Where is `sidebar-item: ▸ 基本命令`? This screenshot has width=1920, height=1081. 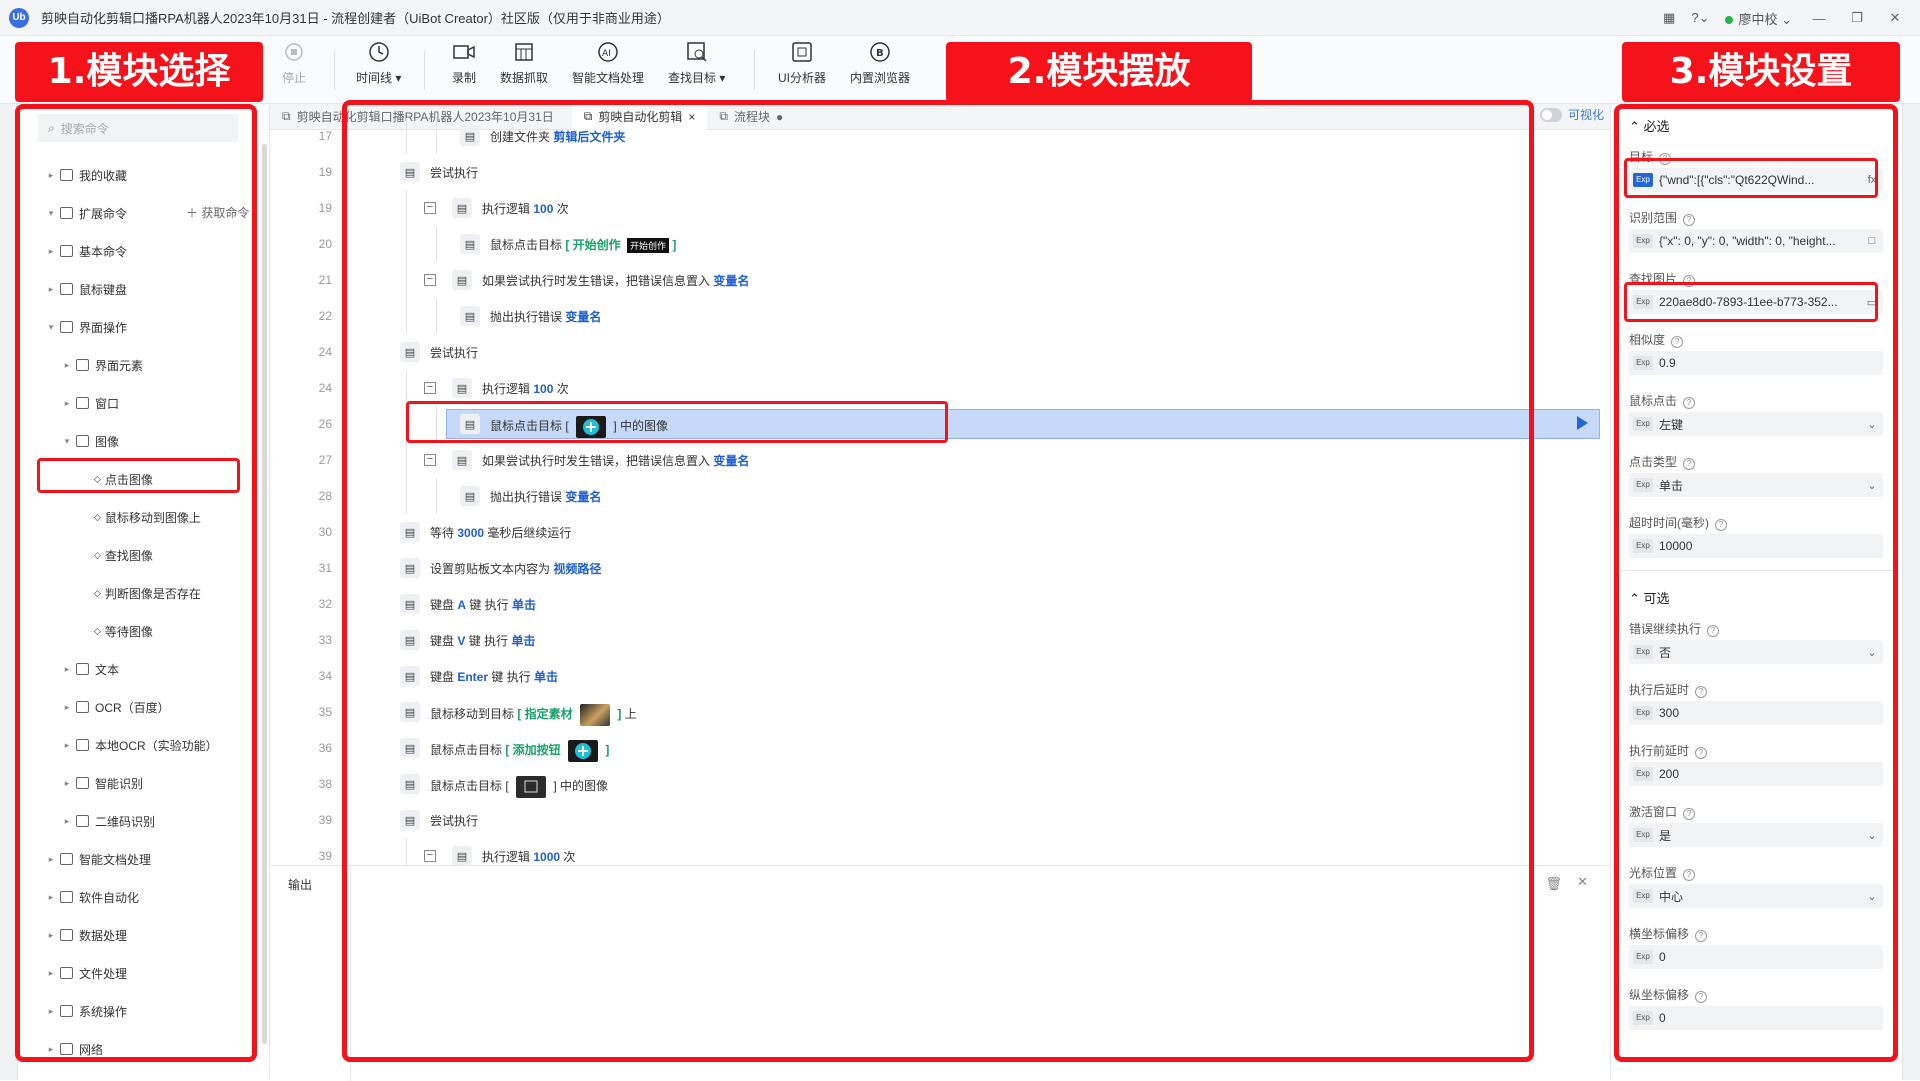
sidebar-item: ▸ 基本命令 is located at coordinates (143, 251).